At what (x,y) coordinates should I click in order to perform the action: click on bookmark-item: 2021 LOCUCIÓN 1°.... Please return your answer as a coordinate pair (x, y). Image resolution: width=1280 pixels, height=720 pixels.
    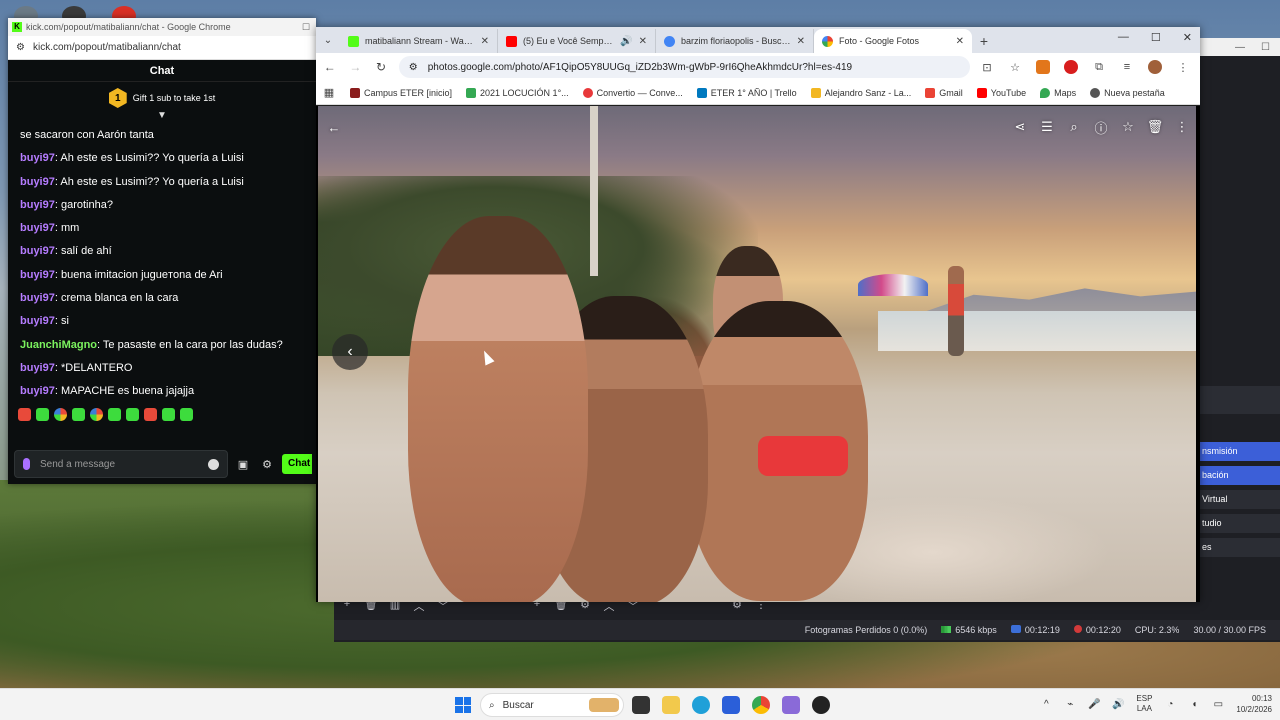
    Looking at the image, I should click on (517, 92).